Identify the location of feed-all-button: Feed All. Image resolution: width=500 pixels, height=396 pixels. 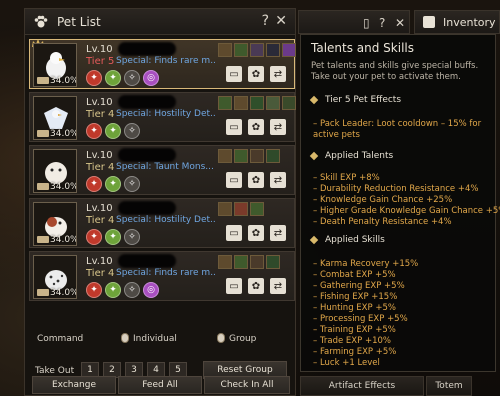
(160, 385).